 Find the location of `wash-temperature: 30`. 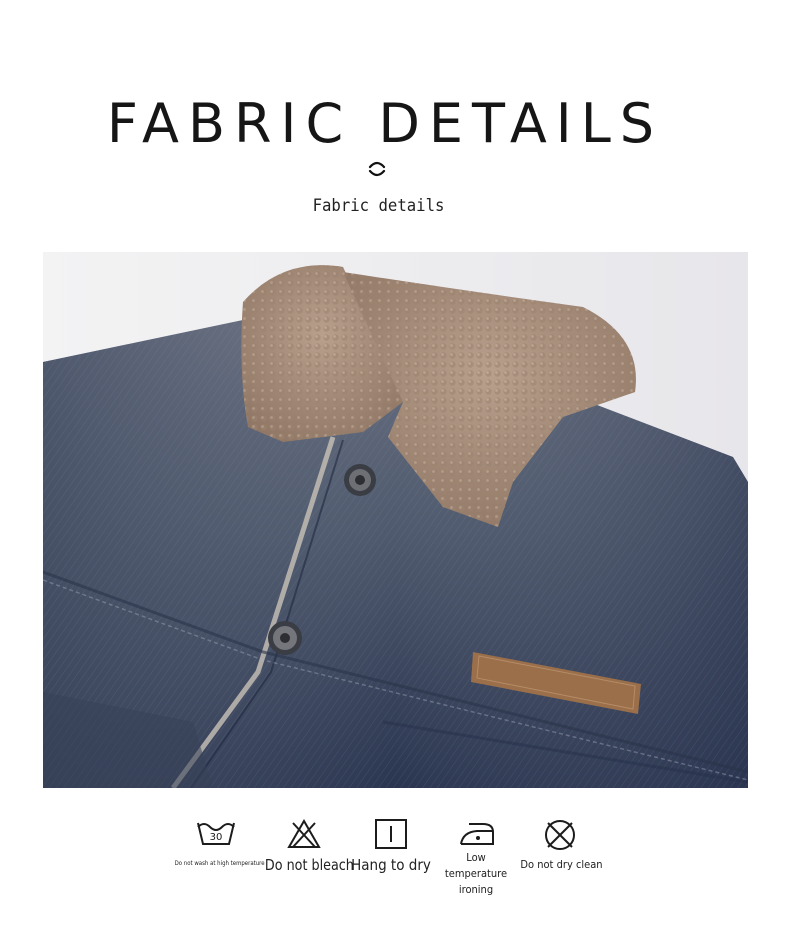

wash-temperature: 30 is located at coordinates (216, 837).